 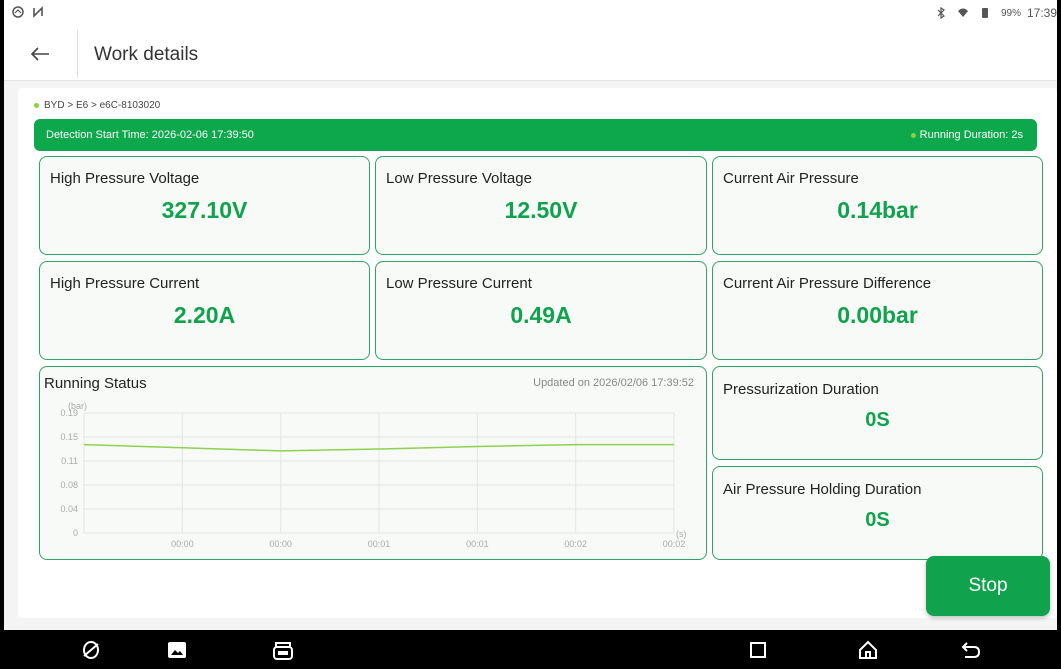 I want to click on low-pressure-current-label: Low Pressure Current, so click(x=459, y=283).